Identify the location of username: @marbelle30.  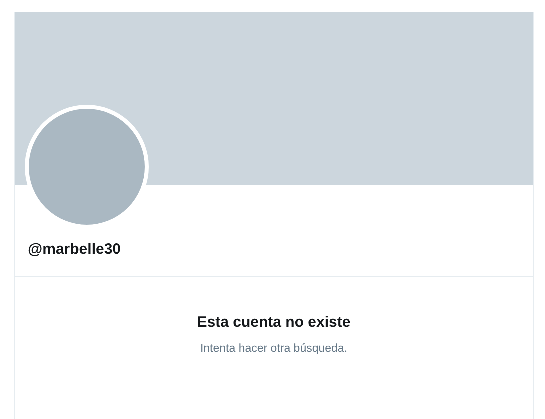
(75, 249).